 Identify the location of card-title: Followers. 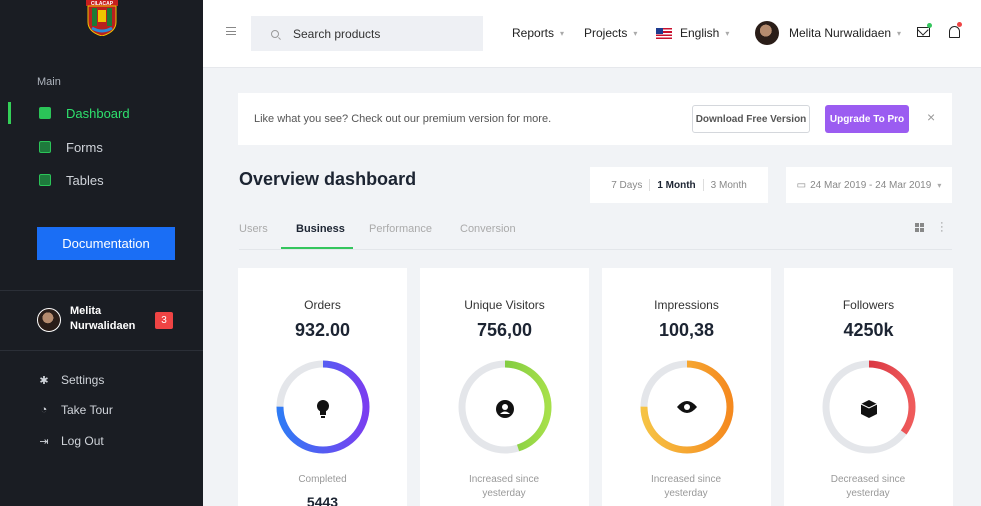
(868, 305).